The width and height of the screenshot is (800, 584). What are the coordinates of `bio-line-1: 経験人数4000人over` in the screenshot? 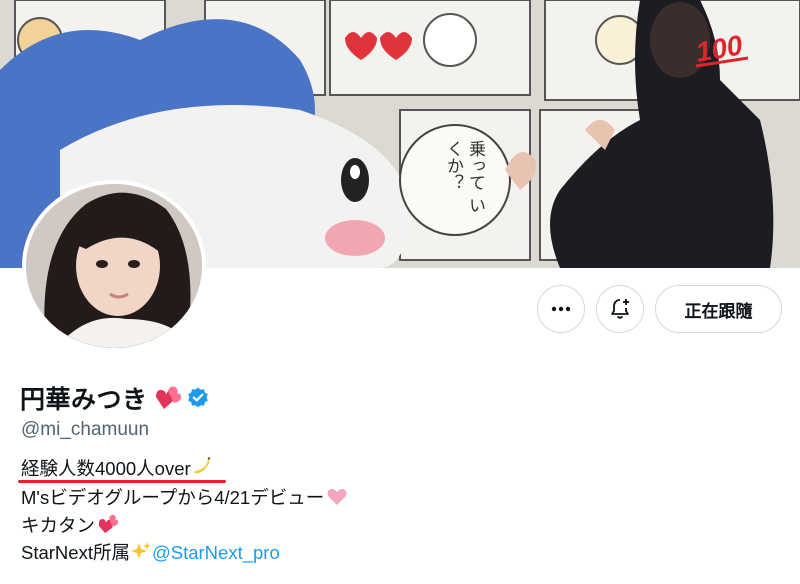 It's located at (117, 469).